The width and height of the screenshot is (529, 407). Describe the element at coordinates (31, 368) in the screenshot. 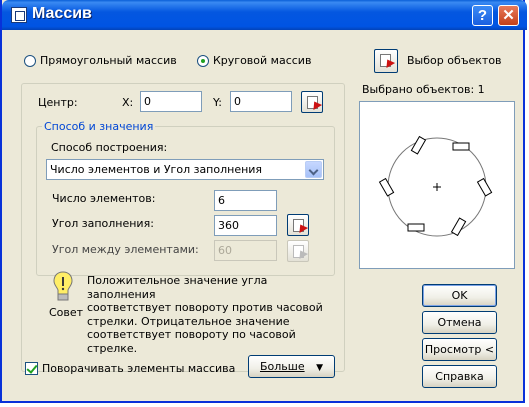

I see `rotate-items-checkbox` at that location.